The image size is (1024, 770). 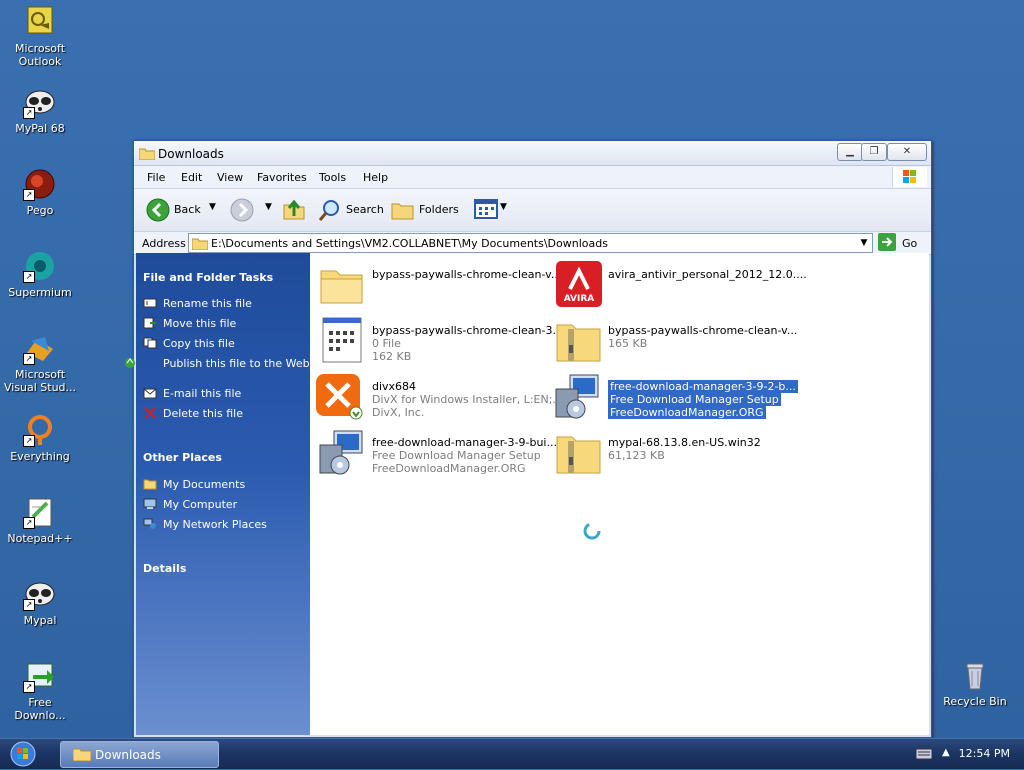 I want to click on up-folder-icon, so click(x=294, y=210).